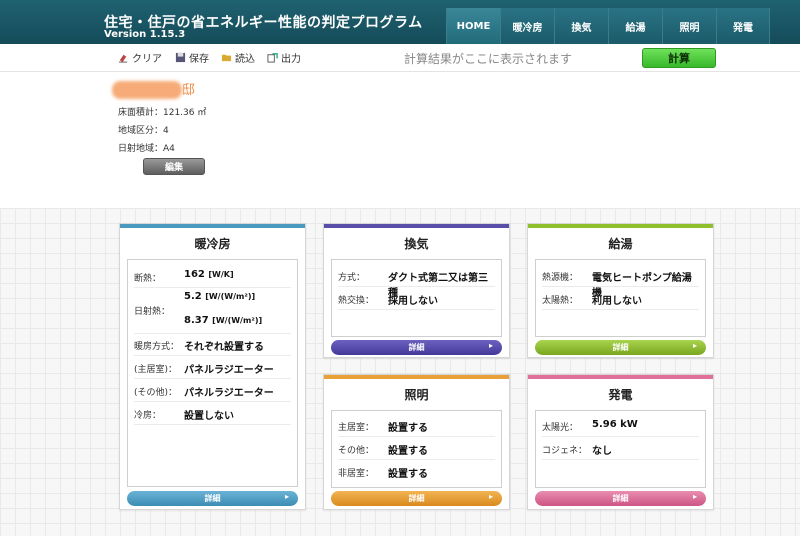 This screenshot has height=536, width=800. Describe the element at coordinates (620, 281) in the screenshot. I see `heater-row: 熱源機： 電気ヒートポンプ給湯機` at that location.